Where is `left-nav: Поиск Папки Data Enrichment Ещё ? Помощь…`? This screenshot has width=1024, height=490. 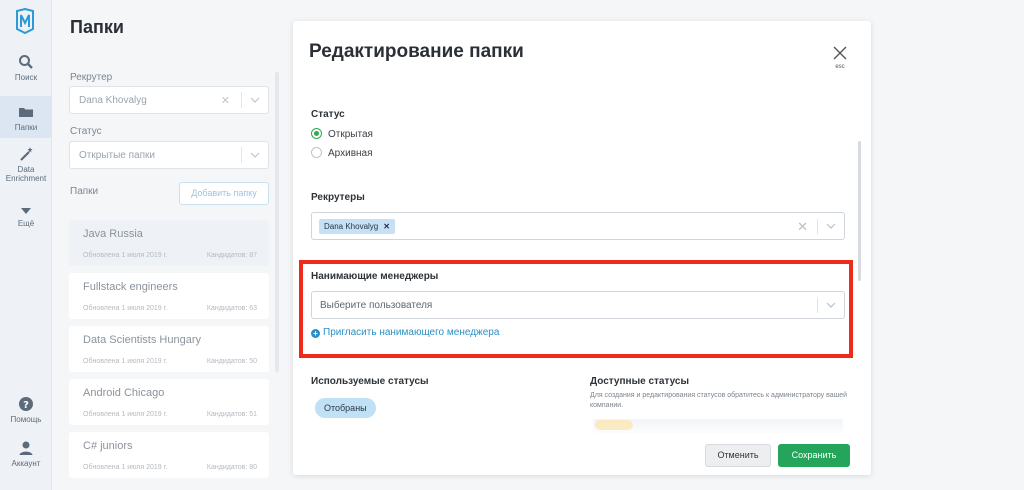 left-nav: Поиск Папки Data Enrichment Ещё ? Помощь… is located at coordinates (26, 245).